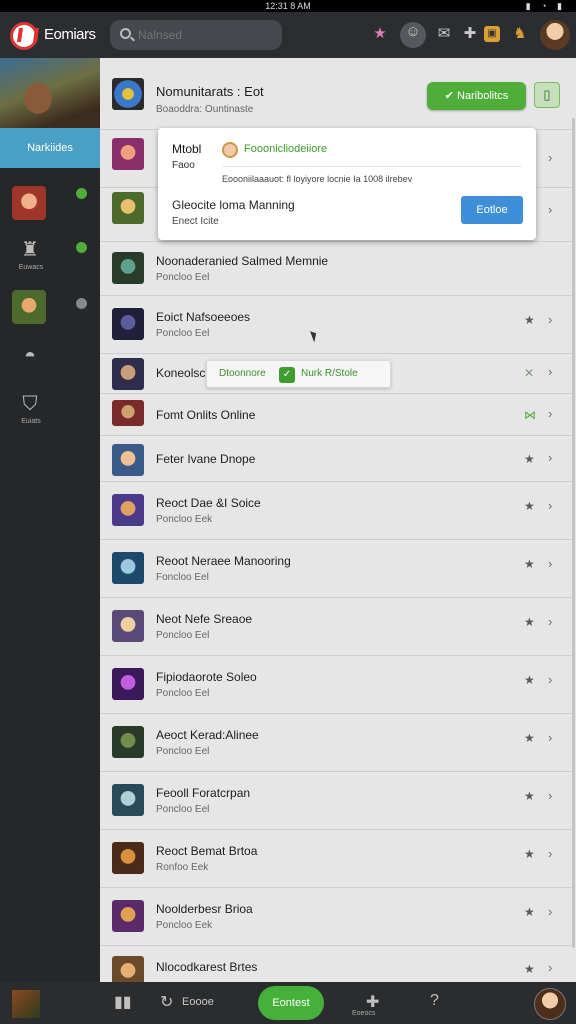 This screenshot has width=576, height=1024. What do you see at coordinates (204, 909) in the screenshot?
I see `row-title: Noolderbesr Brioa` at bounding box center [204, 909].